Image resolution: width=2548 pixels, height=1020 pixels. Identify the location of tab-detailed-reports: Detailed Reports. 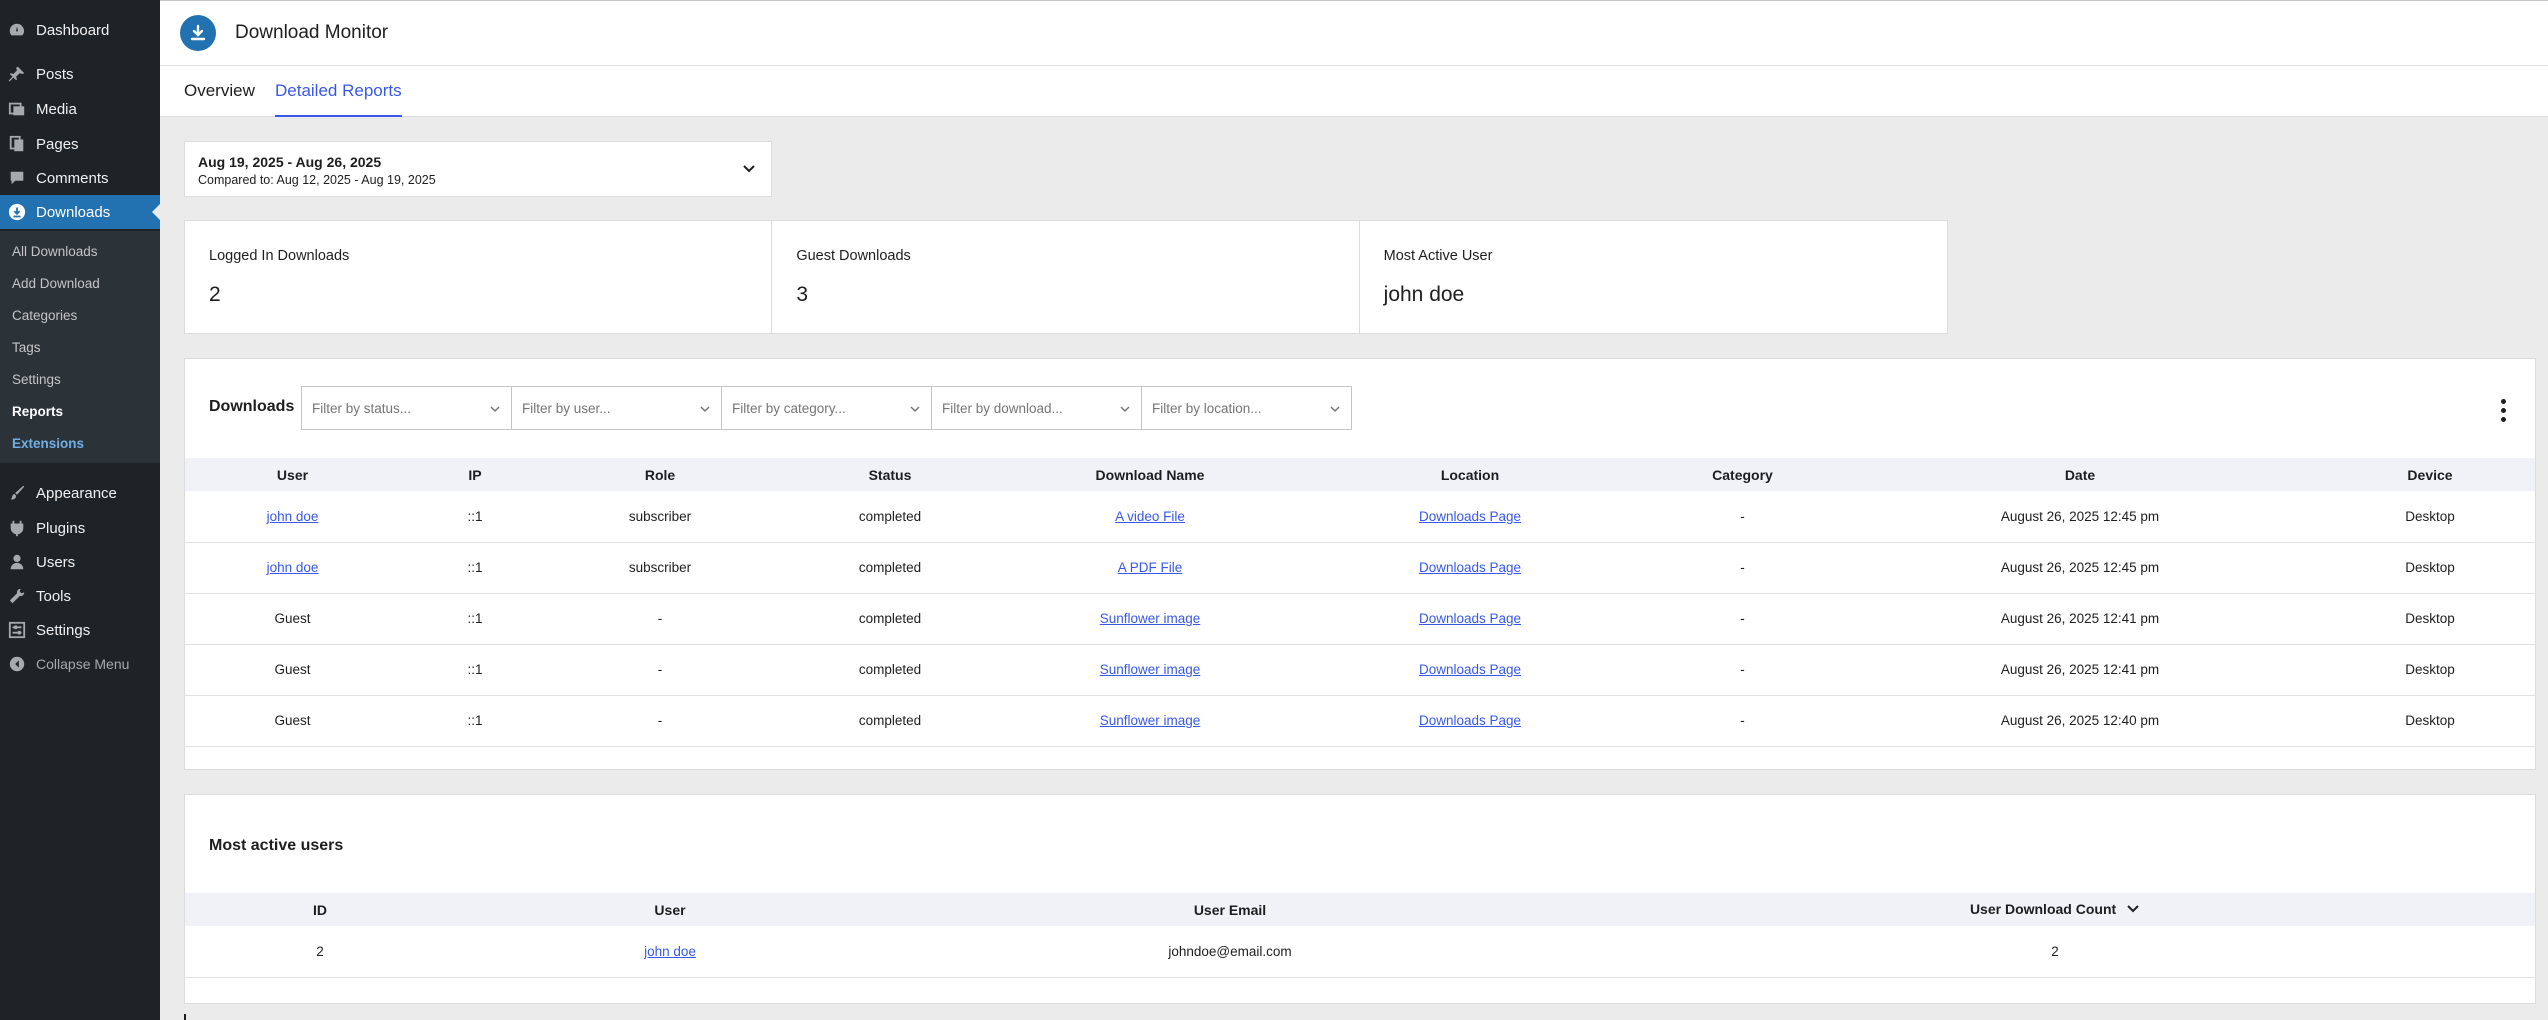
(338, 99).